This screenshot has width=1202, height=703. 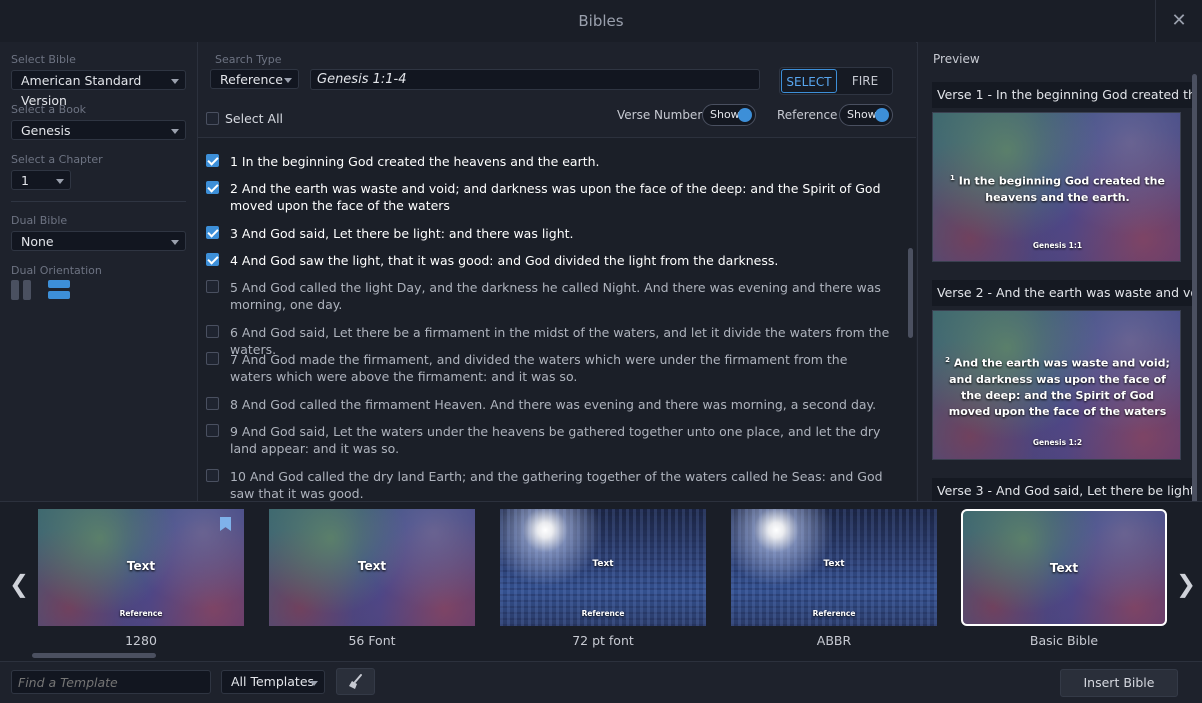 I want to click on divider, so click(x=98, y=201).